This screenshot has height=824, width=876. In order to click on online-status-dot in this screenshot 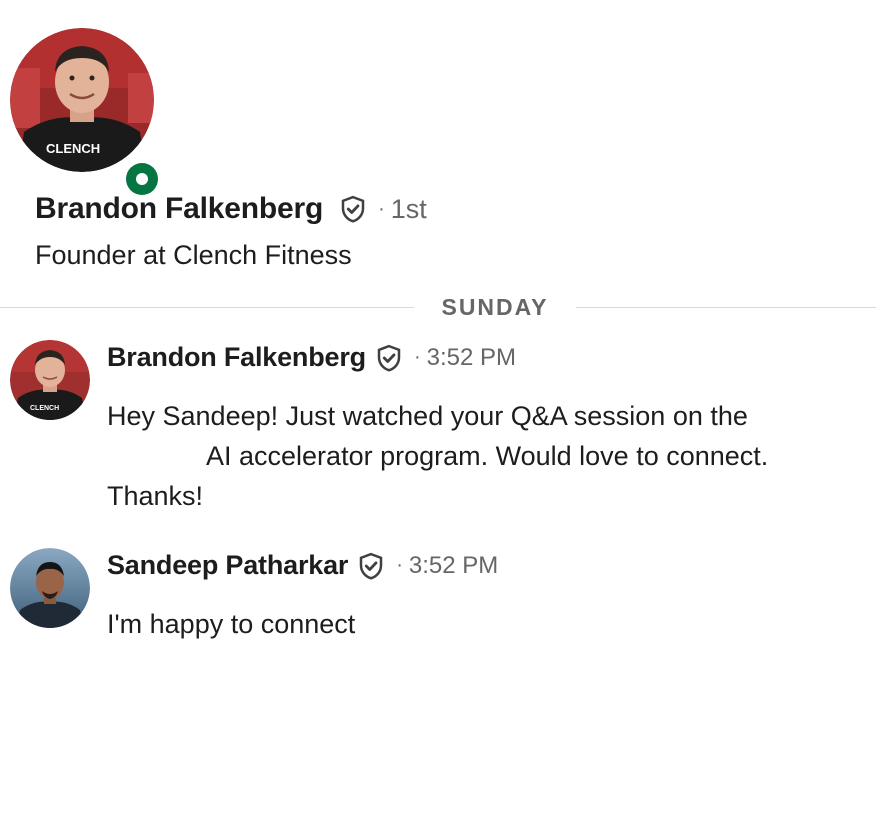, I will do `click(142, 179)`.